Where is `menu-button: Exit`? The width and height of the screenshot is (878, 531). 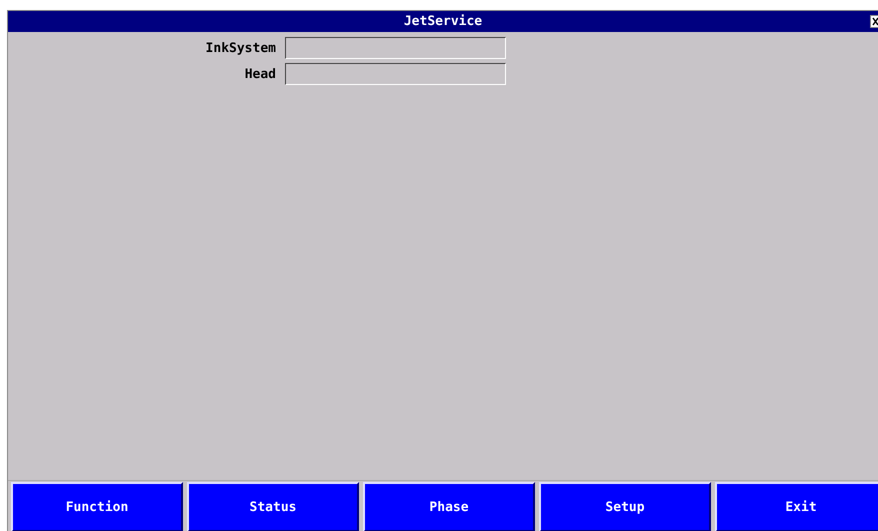 menu-button: Exit is located at coordinates (796, 506).